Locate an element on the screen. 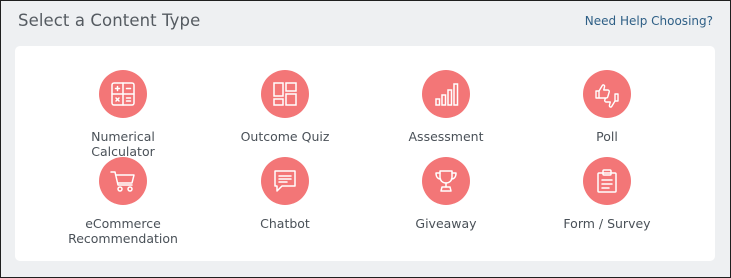 This screenshot has width=731, height=278. content-type-label: Form / Survey is located at coordinates (607, 223).